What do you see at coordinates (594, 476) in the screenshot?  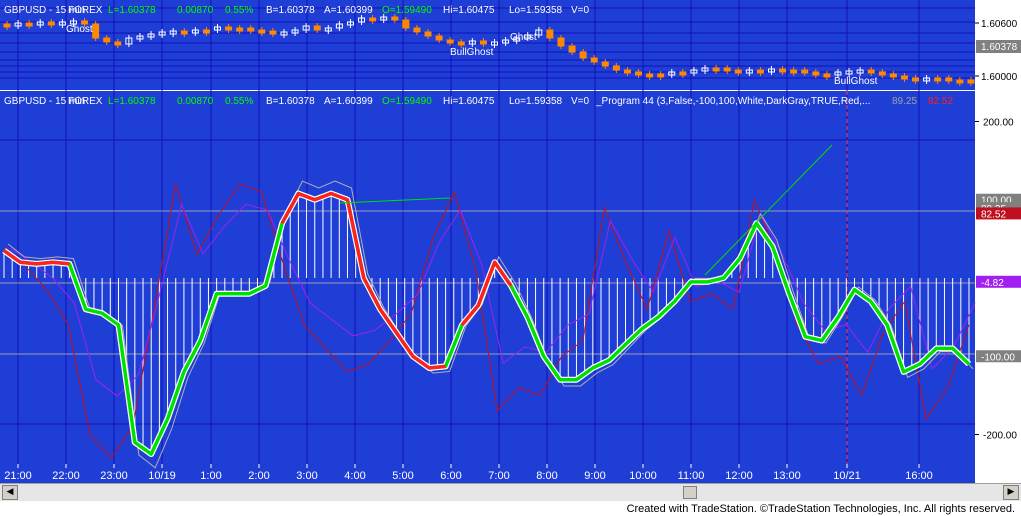 I see `time-axis-label: 9:00` at bounding box center [594, 476].